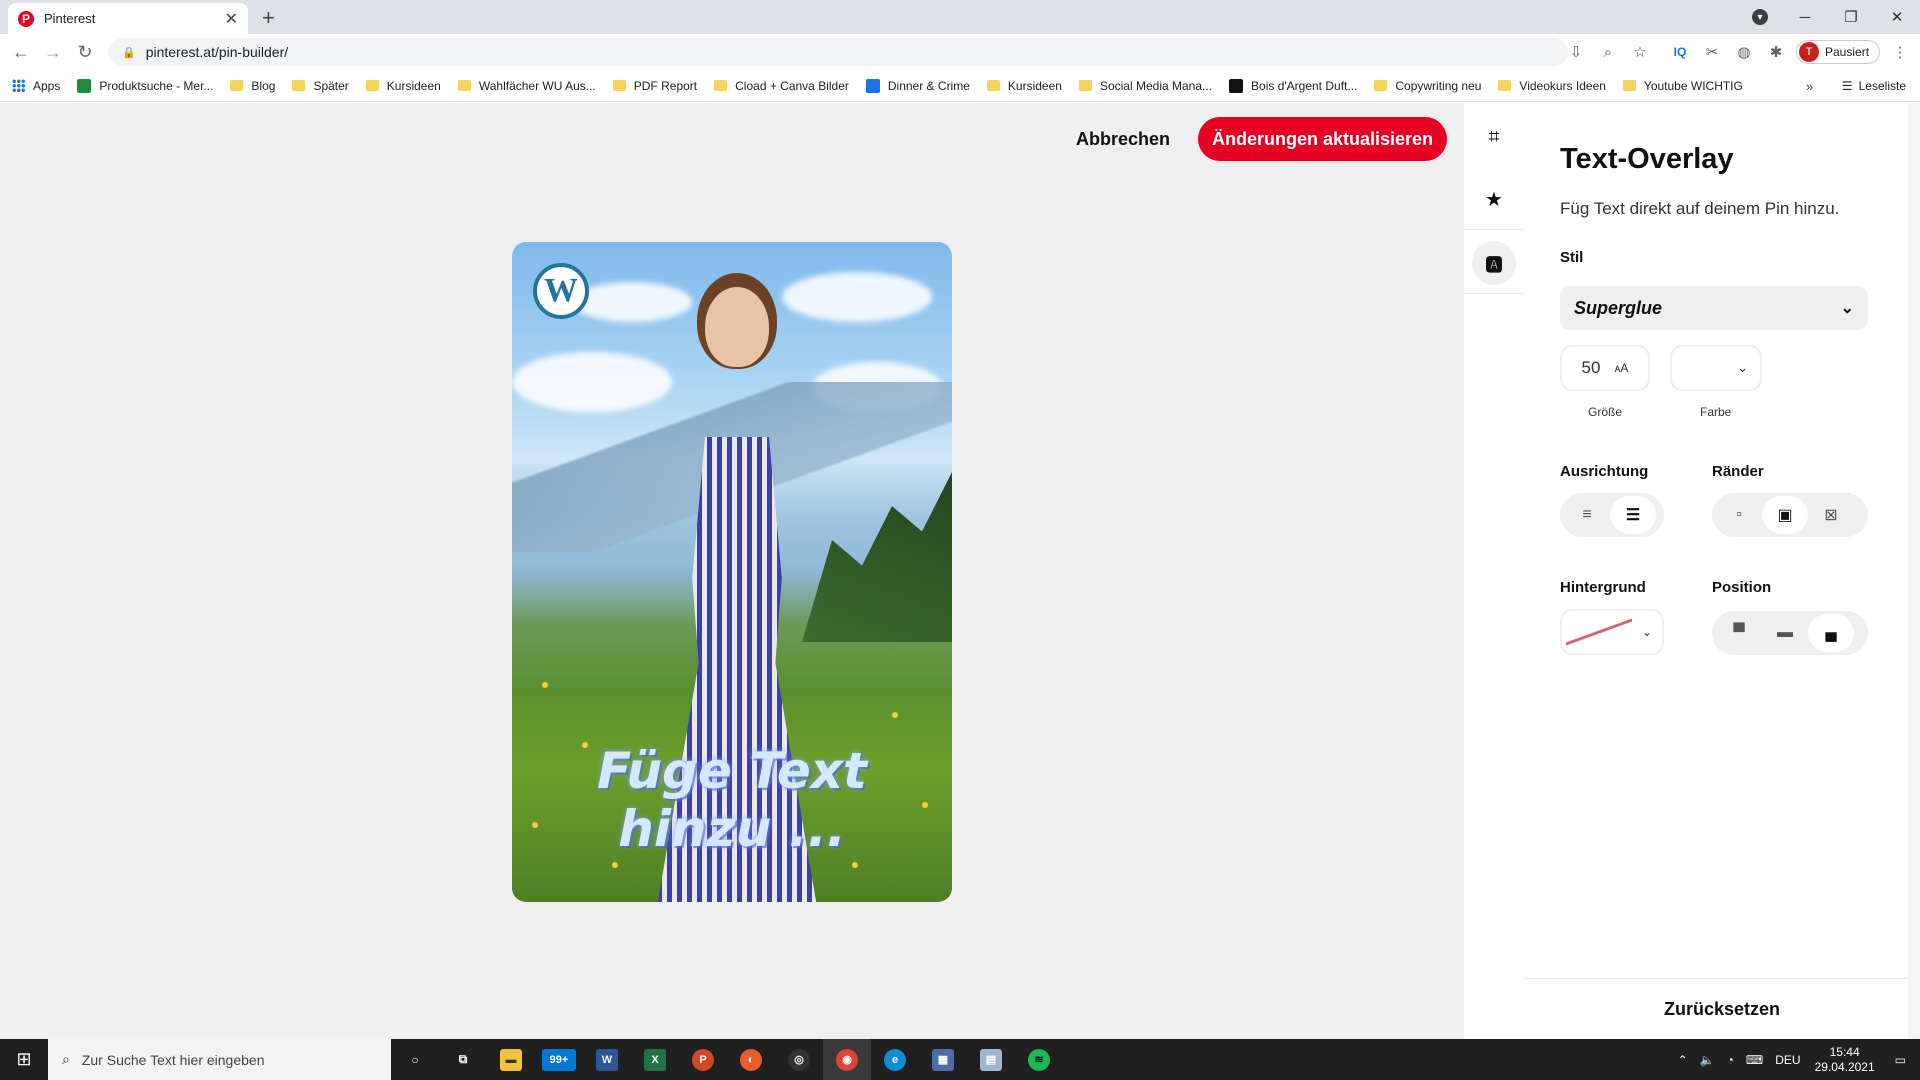 This screenshot has width=1920, height=1080. I want to click on background-label: Hintergrund, so click(1603, 587).